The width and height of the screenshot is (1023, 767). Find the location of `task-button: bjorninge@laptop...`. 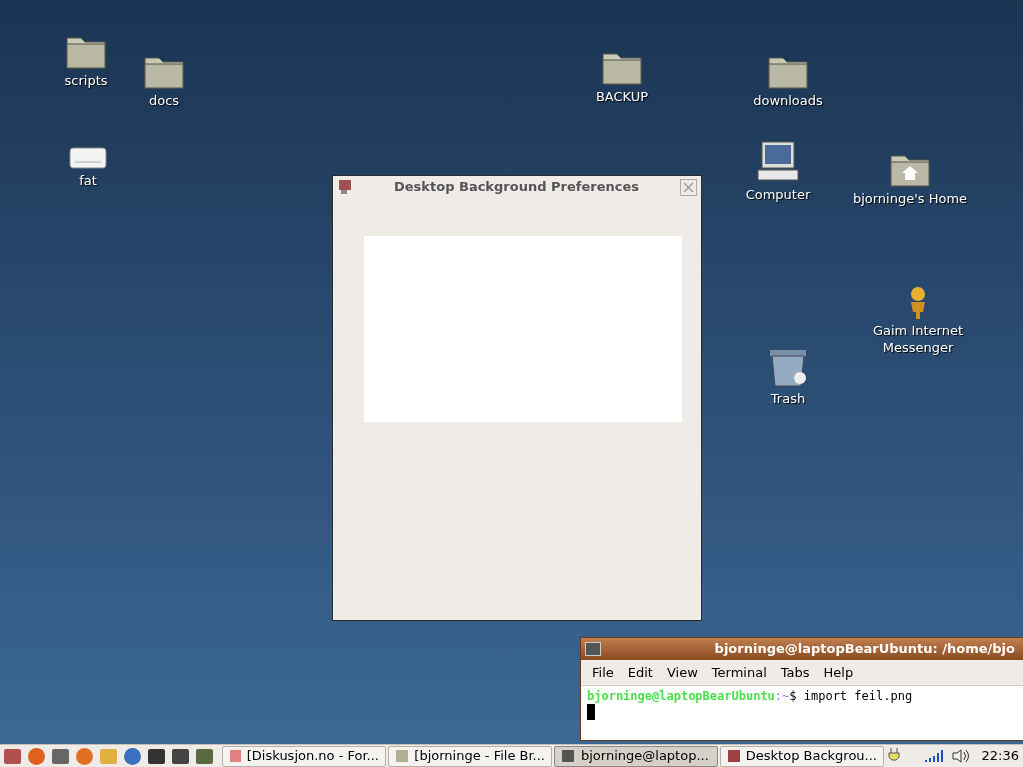

task-button: bjorninge@laptop... is located at coordinates (636, 756).